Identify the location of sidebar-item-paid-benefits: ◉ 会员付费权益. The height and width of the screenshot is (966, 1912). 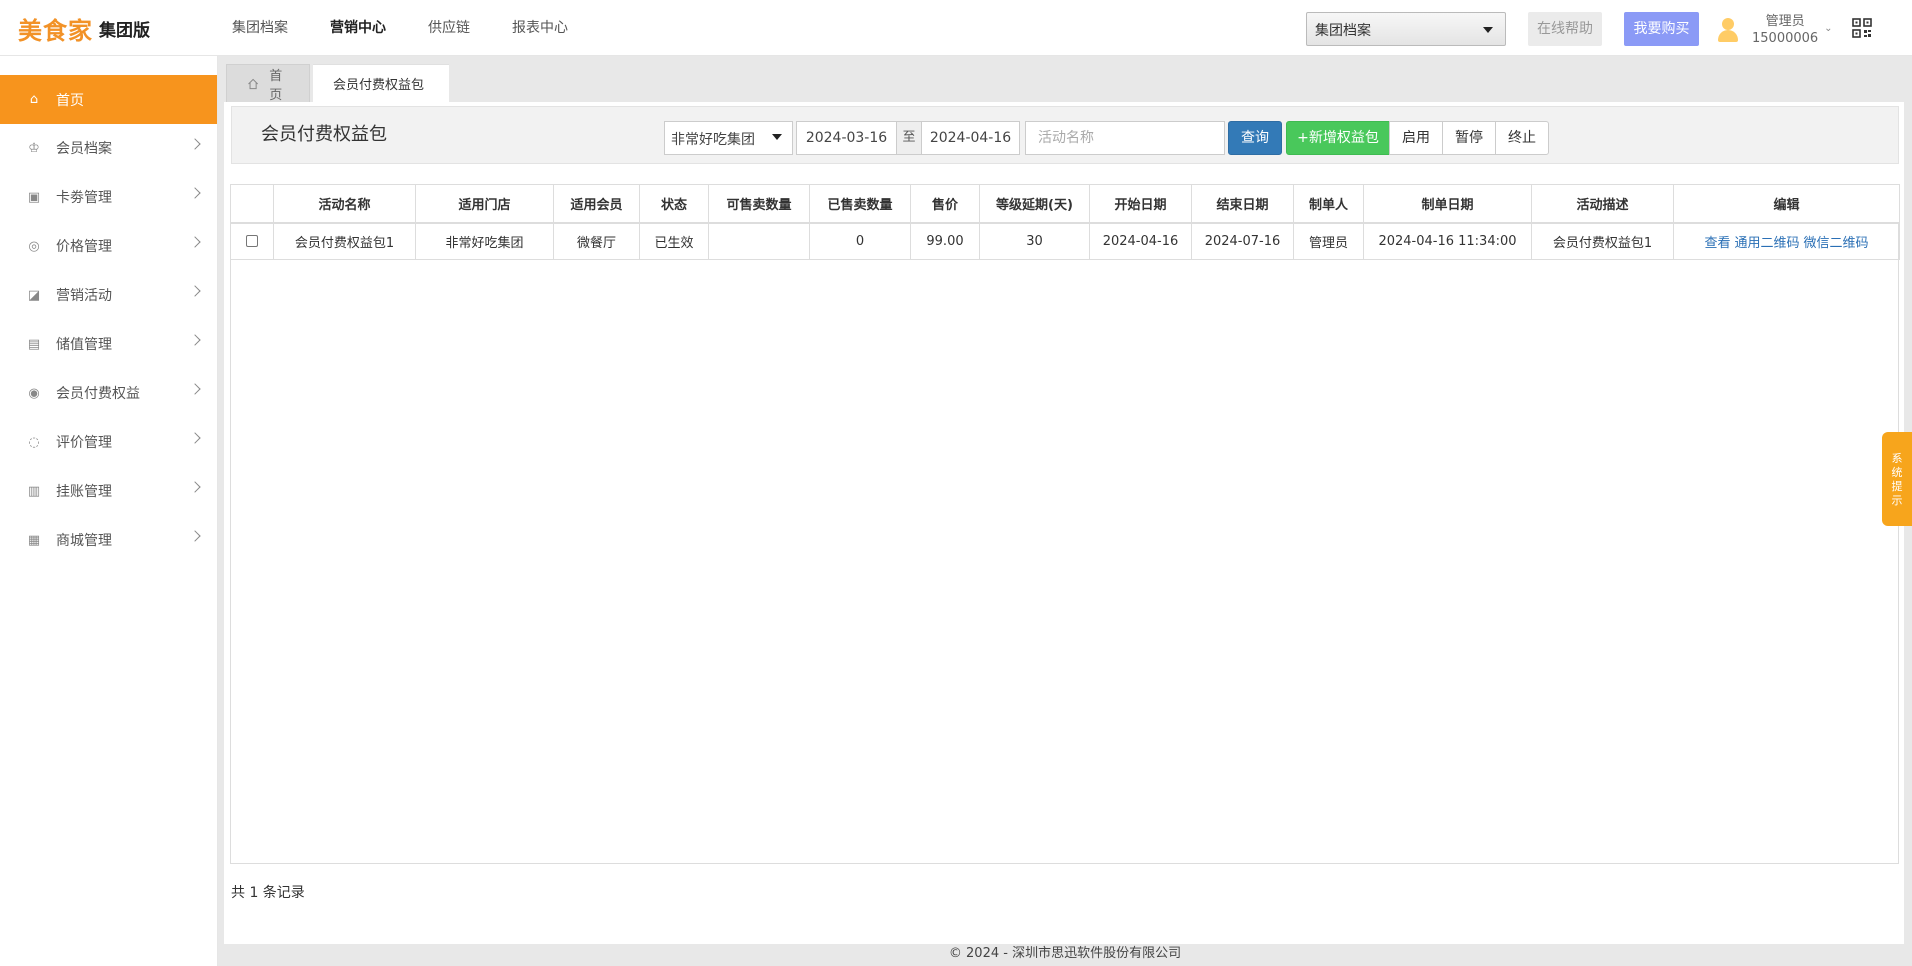
(108, 393).